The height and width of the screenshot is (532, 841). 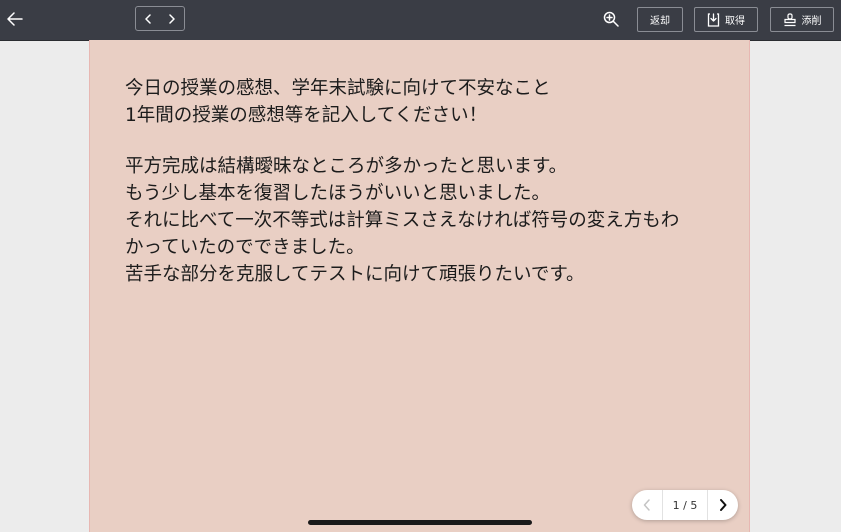 I want to click on answer-line: もう少し基本を復習したほうがいいと思いました。, so click(x=337, y=193).